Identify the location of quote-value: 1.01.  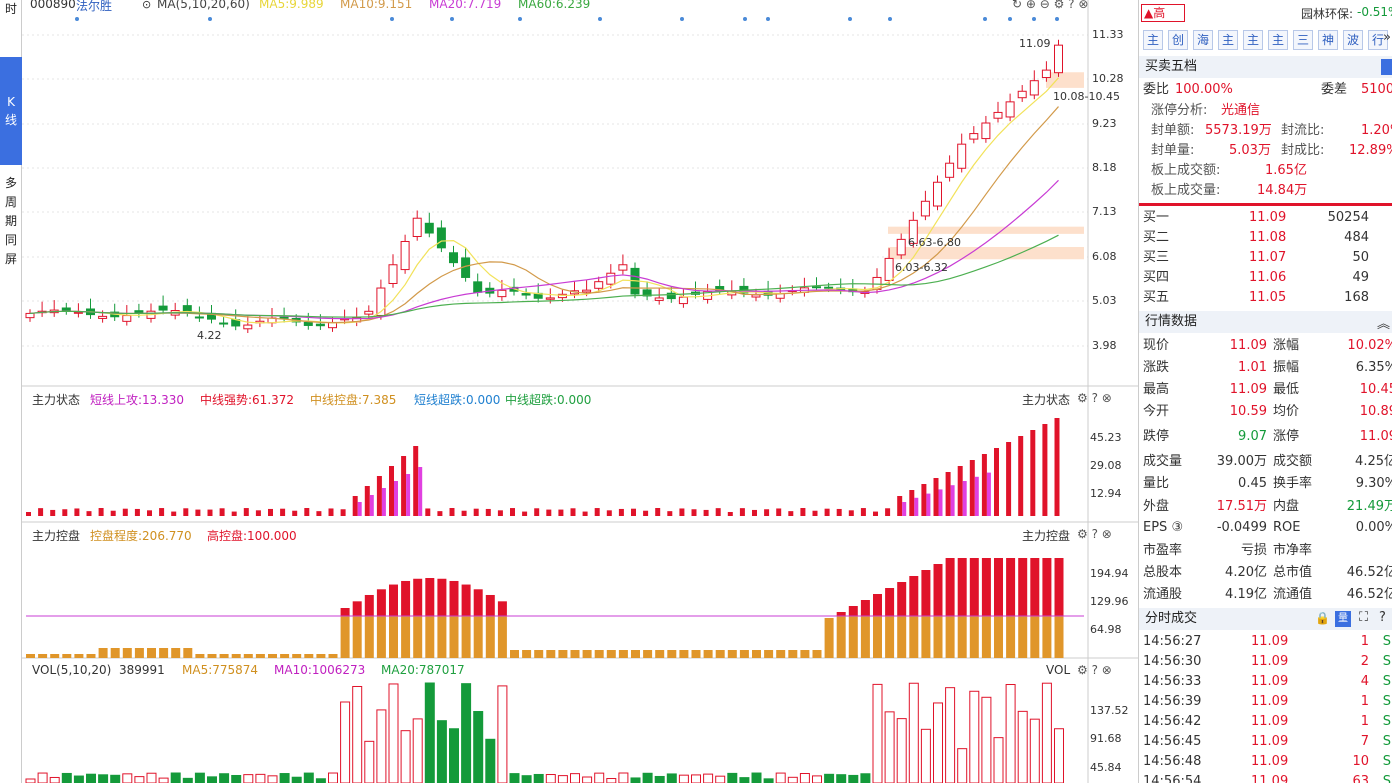
(1252, 367).